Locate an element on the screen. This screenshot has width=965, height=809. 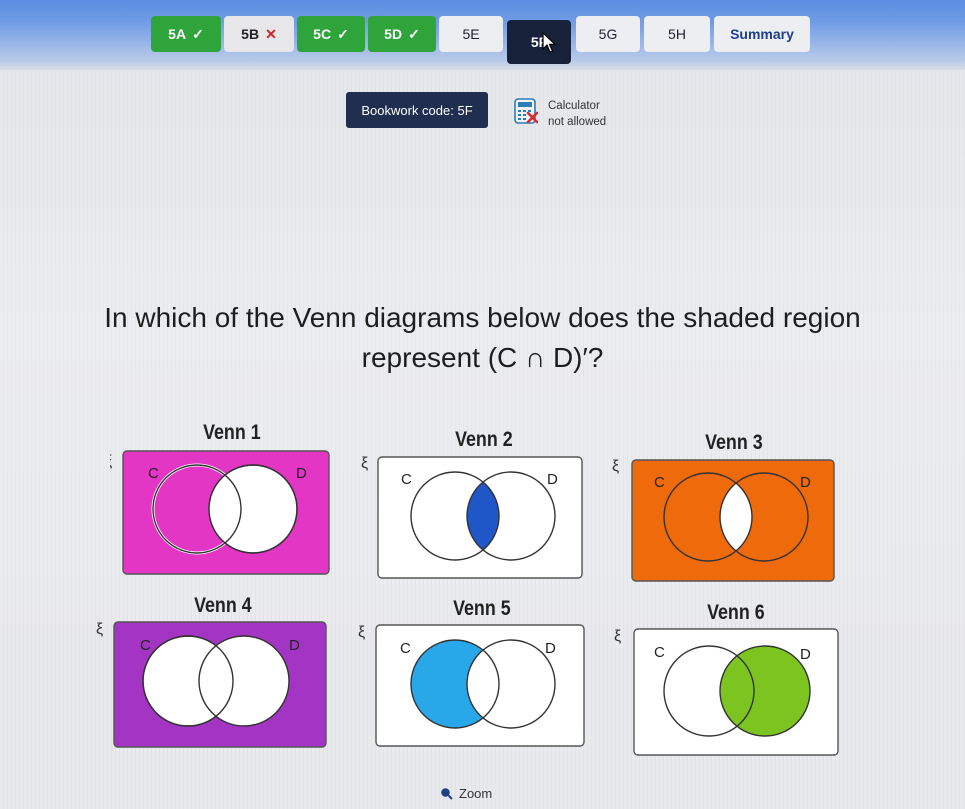
tab-label: 5C is located at coordinates (322, 34).